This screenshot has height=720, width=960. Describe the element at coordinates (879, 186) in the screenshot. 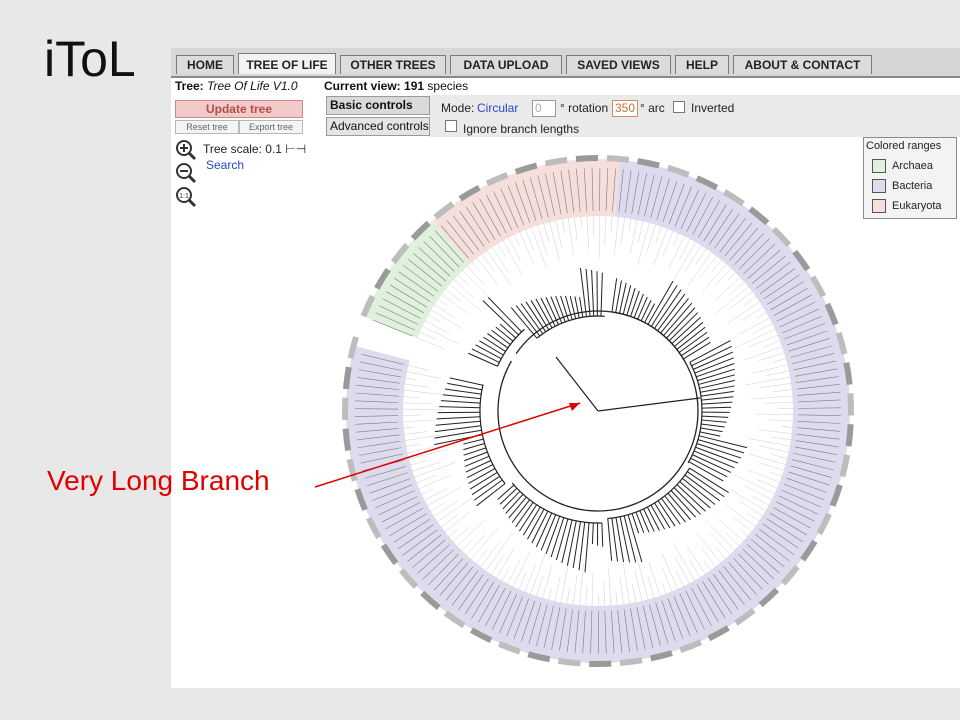

I see `legend-swatch-bacteria` at that location.